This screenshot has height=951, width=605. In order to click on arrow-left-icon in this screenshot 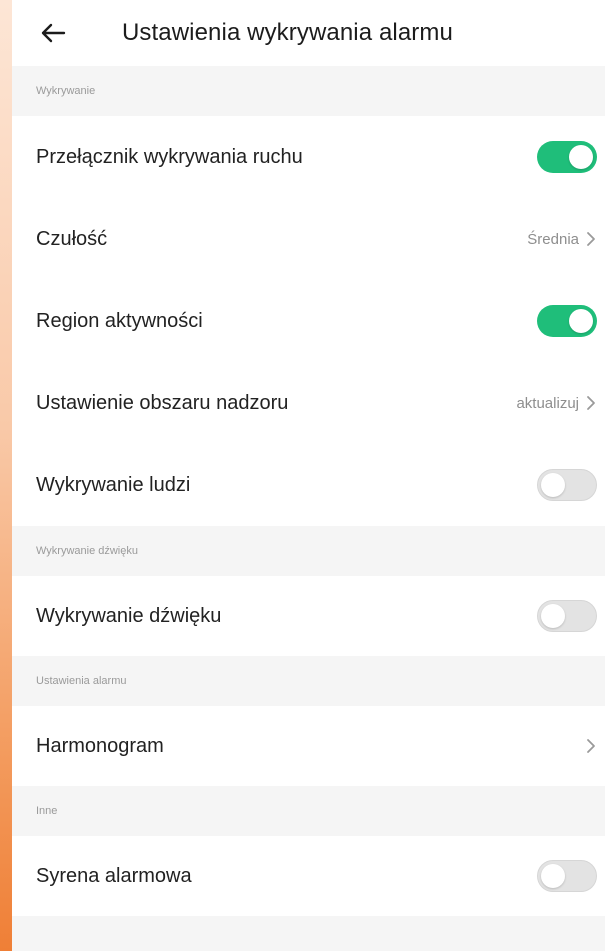, I will do `click(53, 33)`.